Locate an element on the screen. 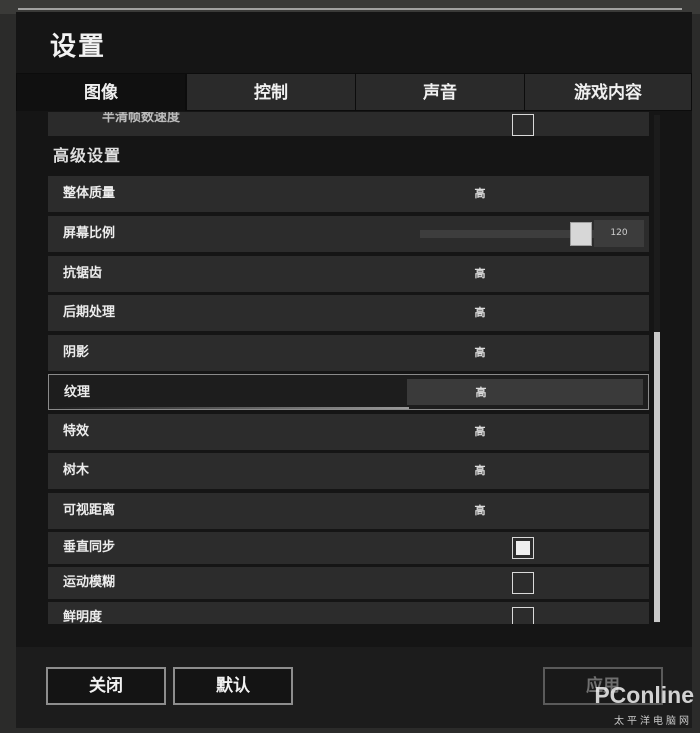 This screenshot has width=700, height=733. section-title: 高级设置 is located at coordinates (87, 155).